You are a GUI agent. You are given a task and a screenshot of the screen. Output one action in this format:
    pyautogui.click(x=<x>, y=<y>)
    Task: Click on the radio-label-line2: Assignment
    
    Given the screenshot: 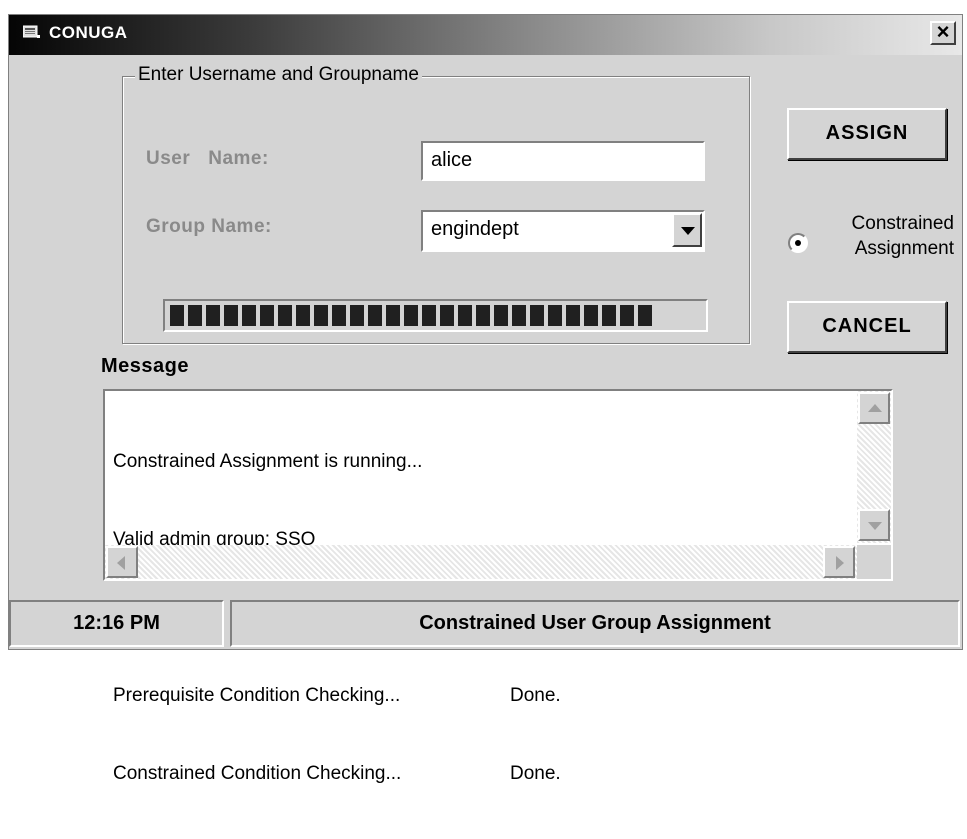 What is the action you would take?
    pyautogui.click(x=904, y=248)
    